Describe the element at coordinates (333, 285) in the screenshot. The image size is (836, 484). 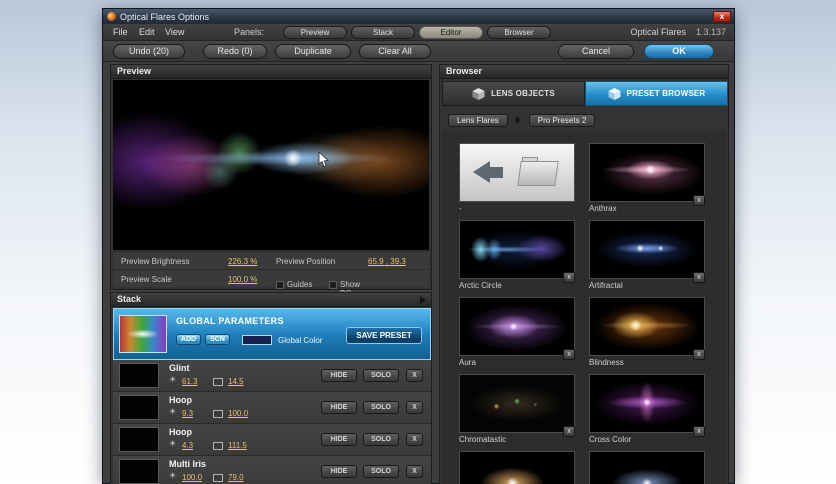
I see `show-bg-checkbox` at that location.